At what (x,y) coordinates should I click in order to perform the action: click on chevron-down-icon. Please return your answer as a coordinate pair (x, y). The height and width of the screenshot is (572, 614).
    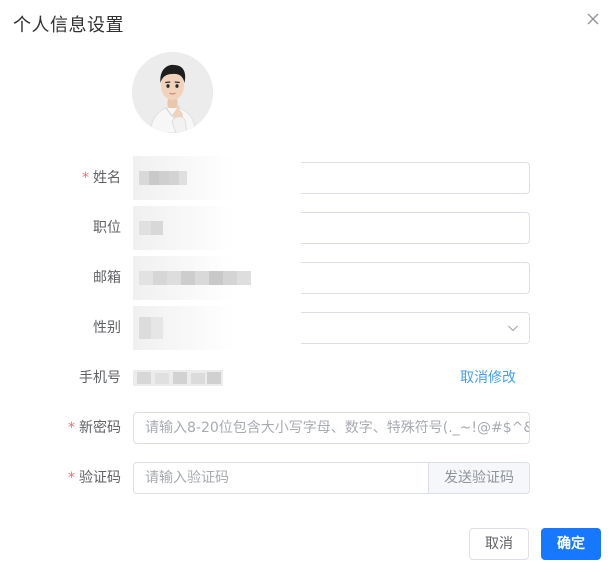
    Looking at the image, I should click on (513, 328).